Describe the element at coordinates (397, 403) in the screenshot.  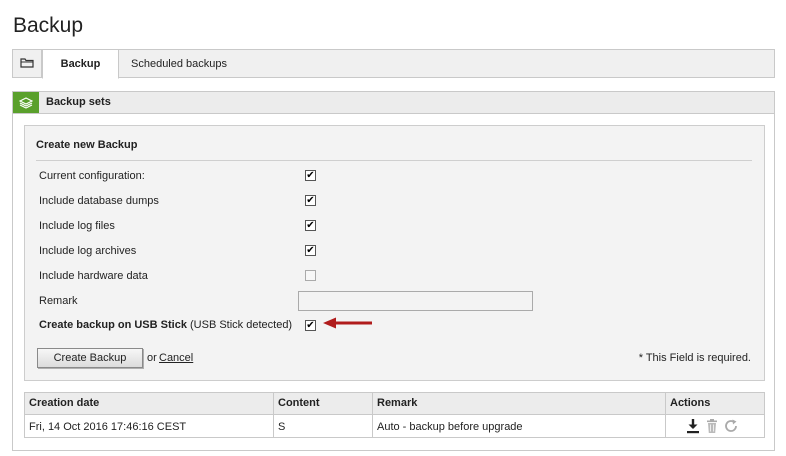
I see `header-remark: Remark` at that location.